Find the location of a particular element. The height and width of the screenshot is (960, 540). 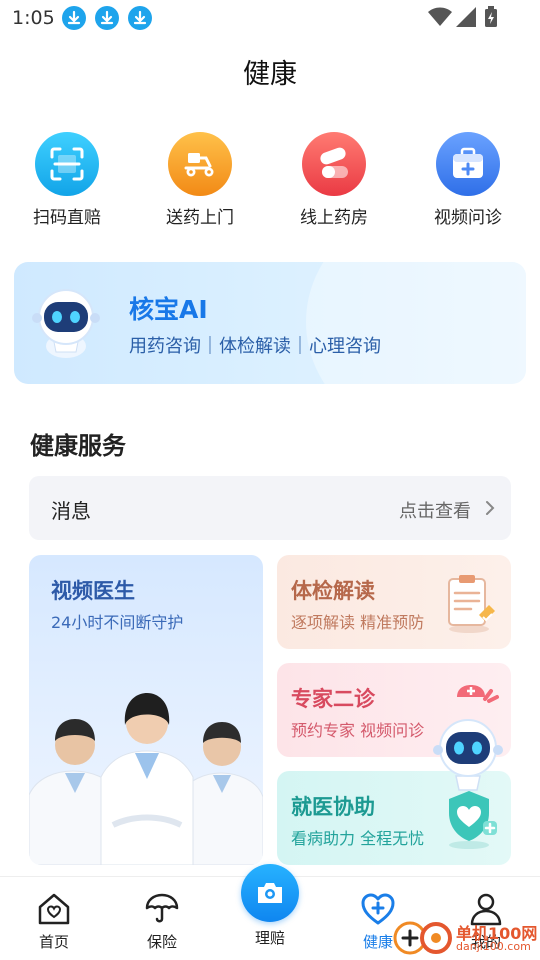

watermark-logo-icon is located at coordinates (422, 938).